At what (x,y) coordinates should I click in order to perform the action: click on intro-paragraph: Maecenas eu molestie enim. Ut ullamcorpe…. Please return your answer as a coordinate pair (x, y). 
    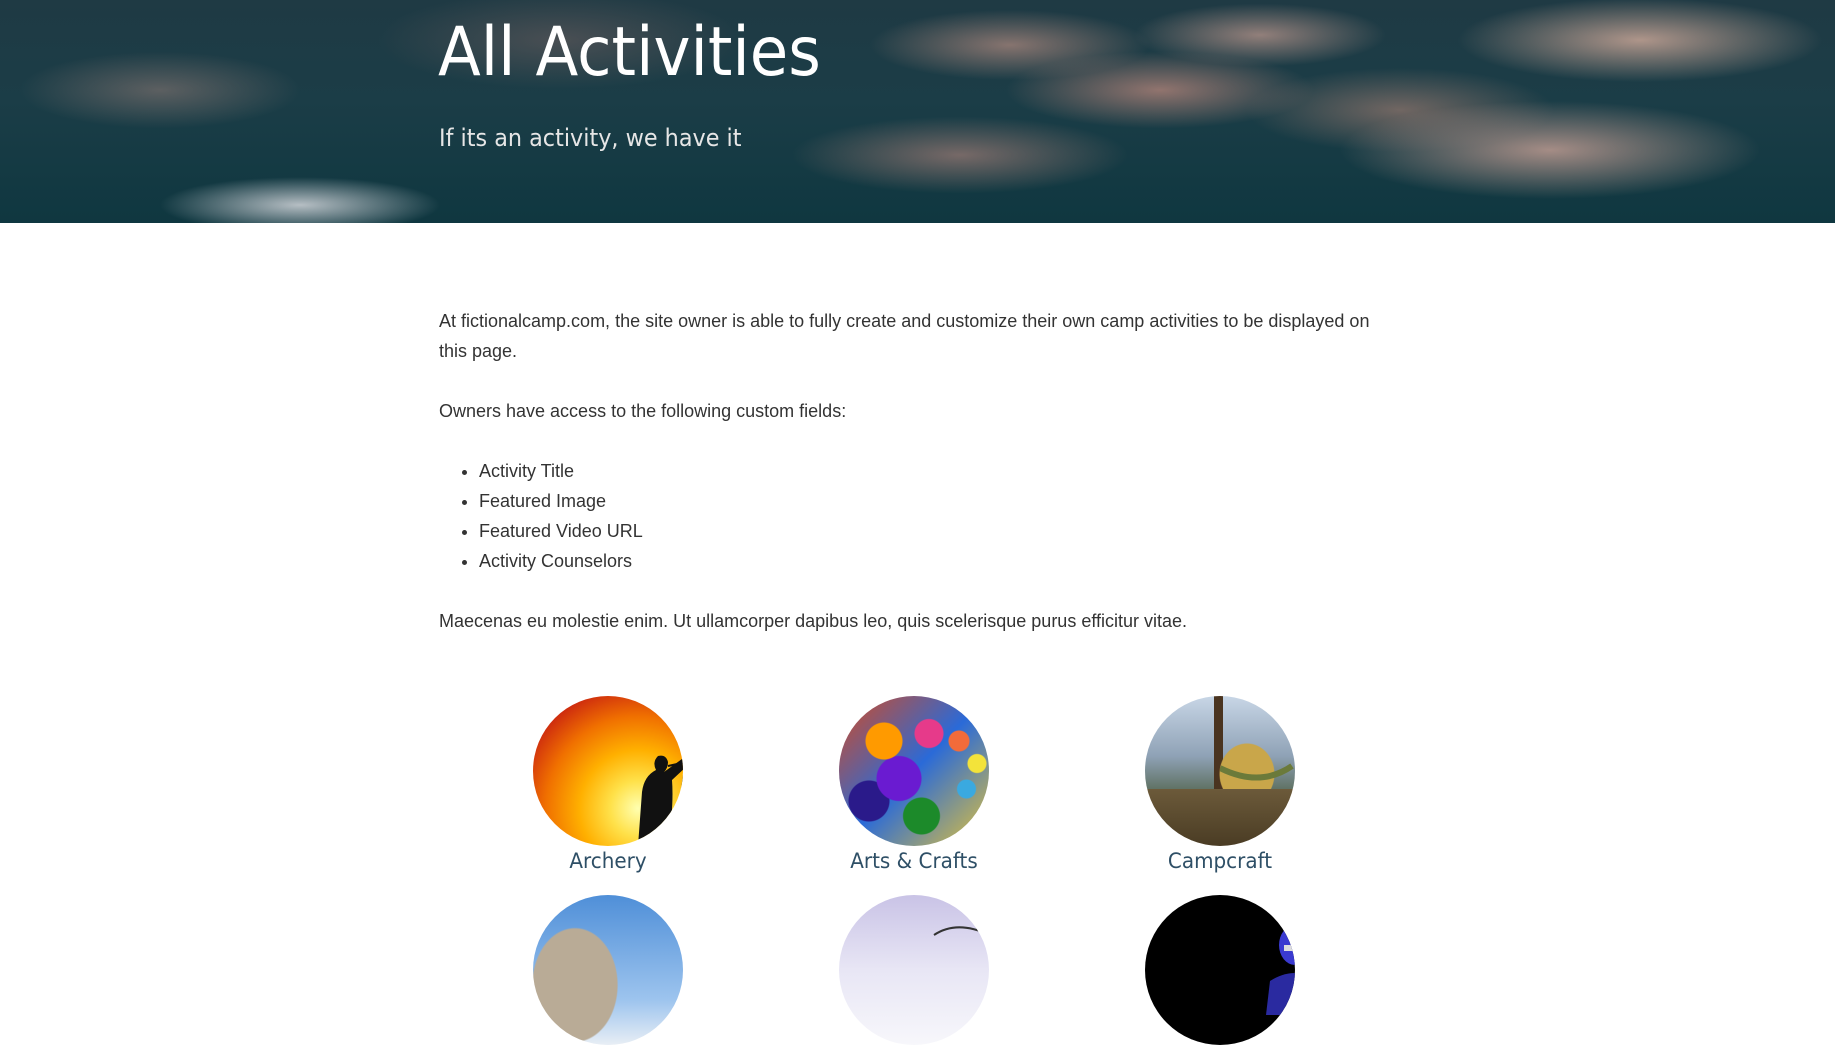
    Looking at the image, I should click on (813, 621).